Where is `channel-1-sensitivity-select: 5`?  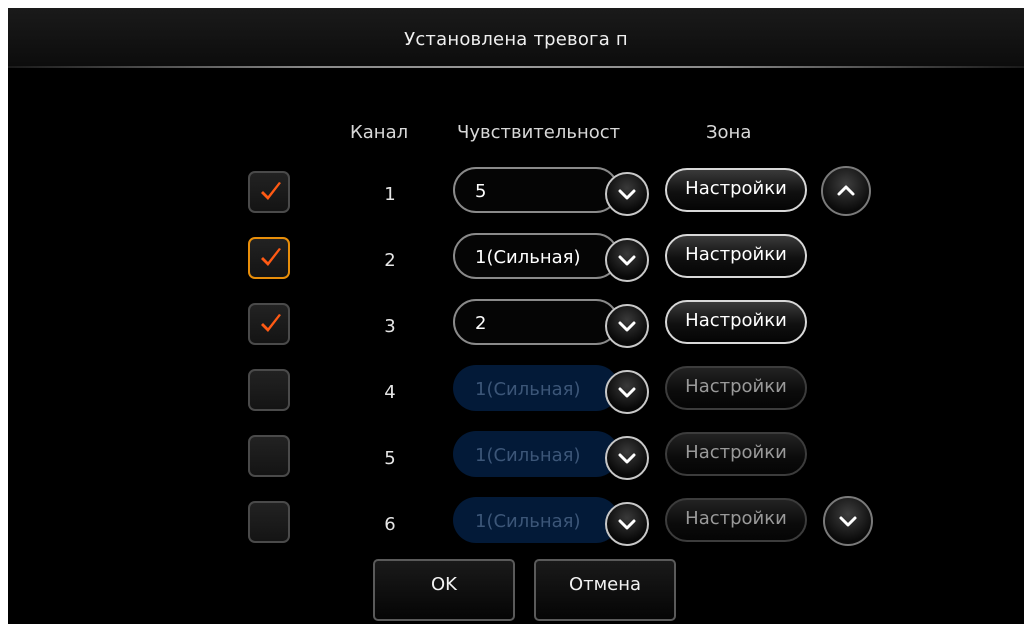 channel-1-sensitivity-select: 5 is located at coordinates (536, 190).